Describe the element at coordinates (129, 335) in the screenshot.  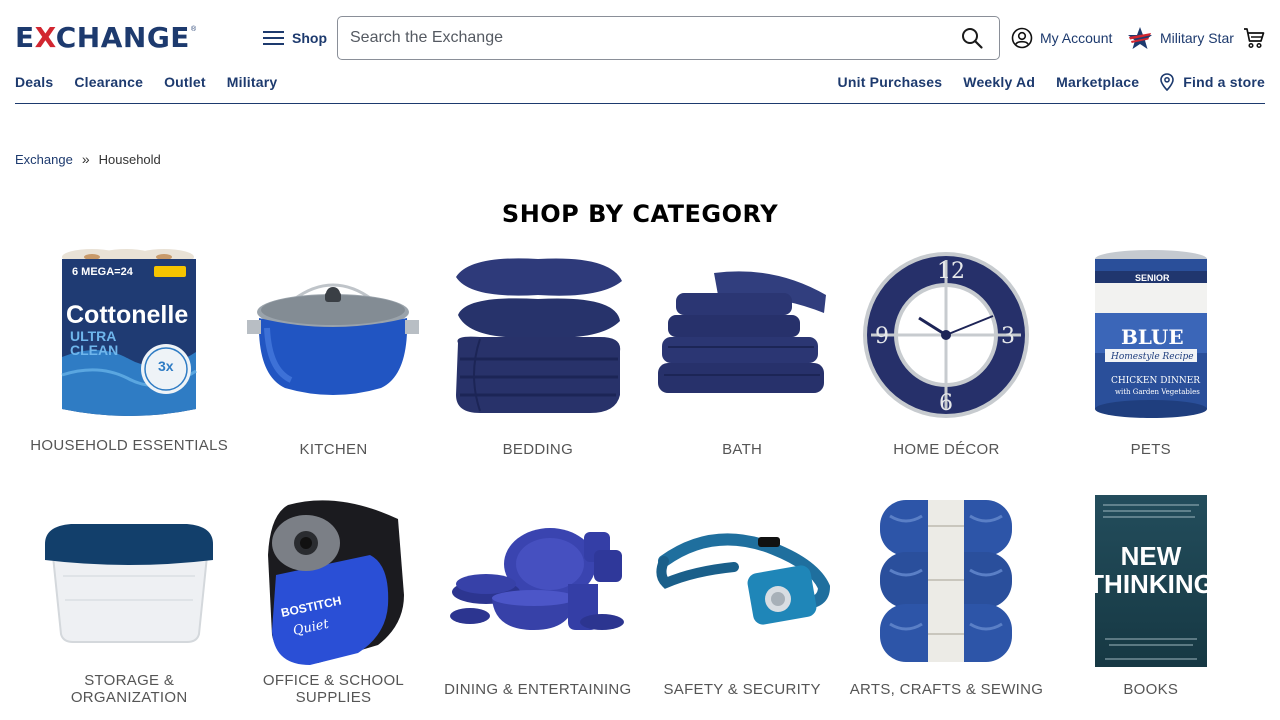
I see `toilet-paper-icon: 6 MEGA=24 Cottonelle ULTRA CLEAN 3x` at that location.